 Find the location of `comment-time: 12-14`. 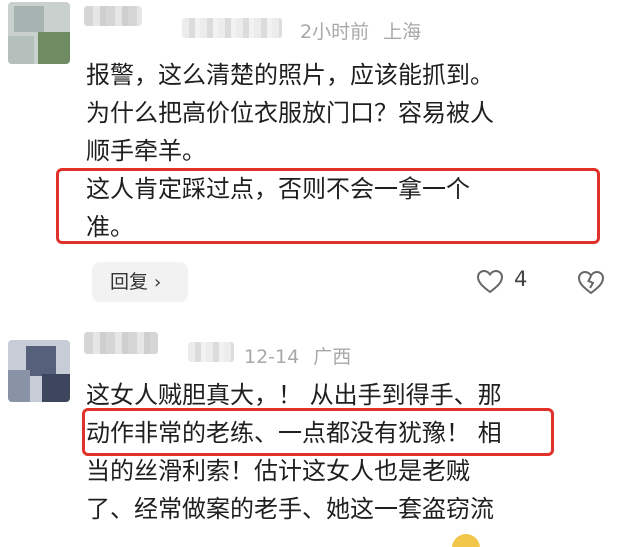

comment-time: 12-14 is located at coordinates (272, 357).